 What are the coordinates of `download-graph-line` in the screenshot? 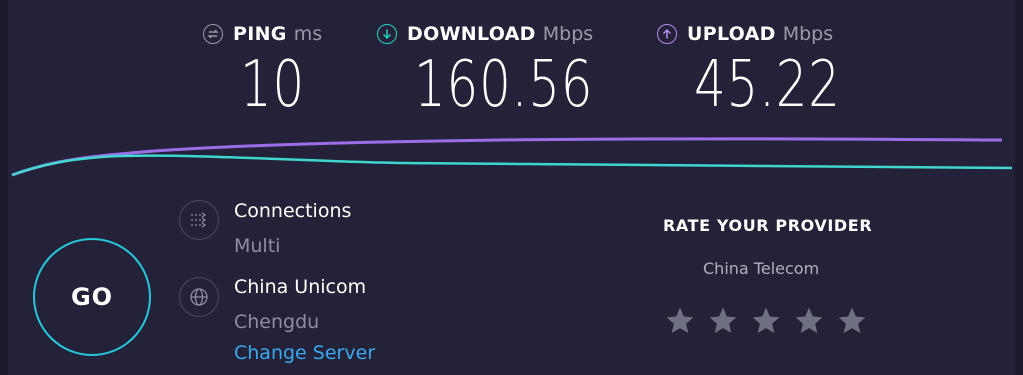 It's located at (512, 165).